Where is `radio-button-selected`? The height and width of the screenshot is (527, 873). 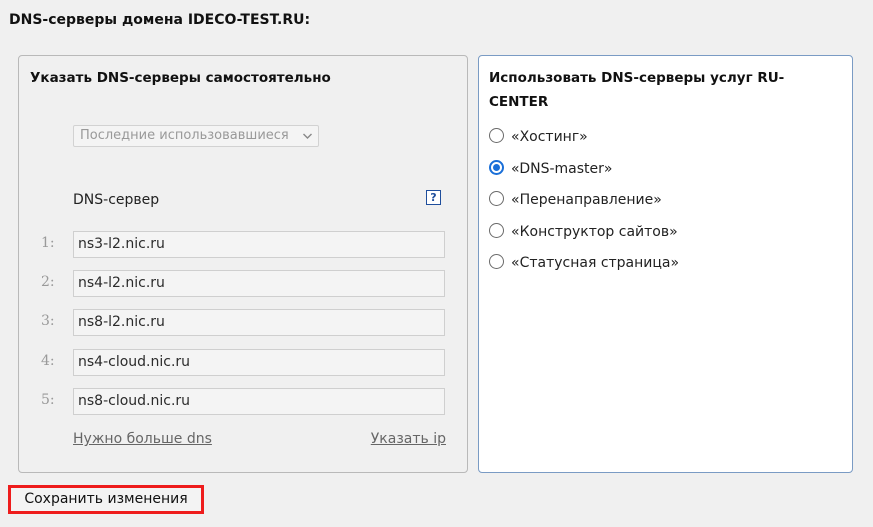 radio-button-selected is located at coordinates (496, 167).